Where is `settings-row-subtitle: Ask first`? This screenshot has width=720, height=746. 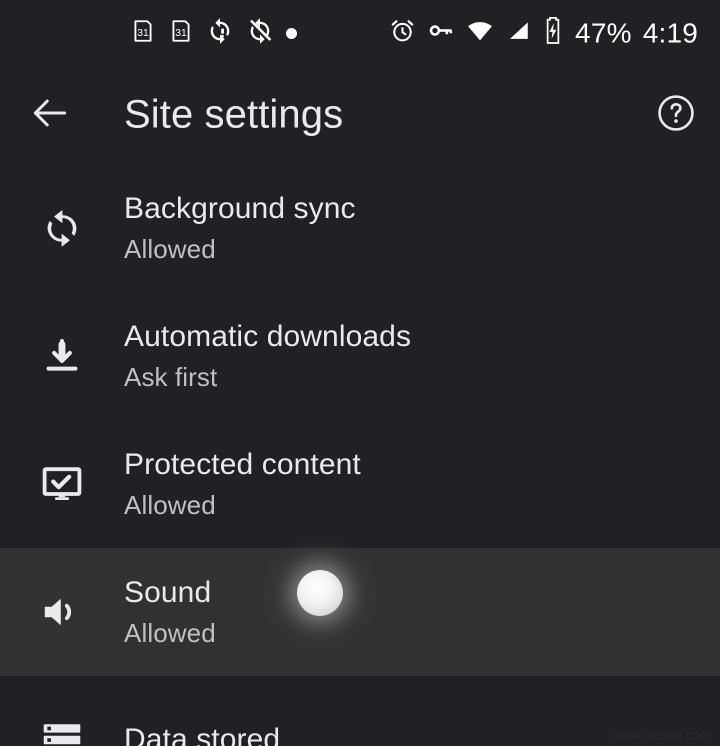
settings-row-subtitle: Ask first is located at coordinates (171, 377).